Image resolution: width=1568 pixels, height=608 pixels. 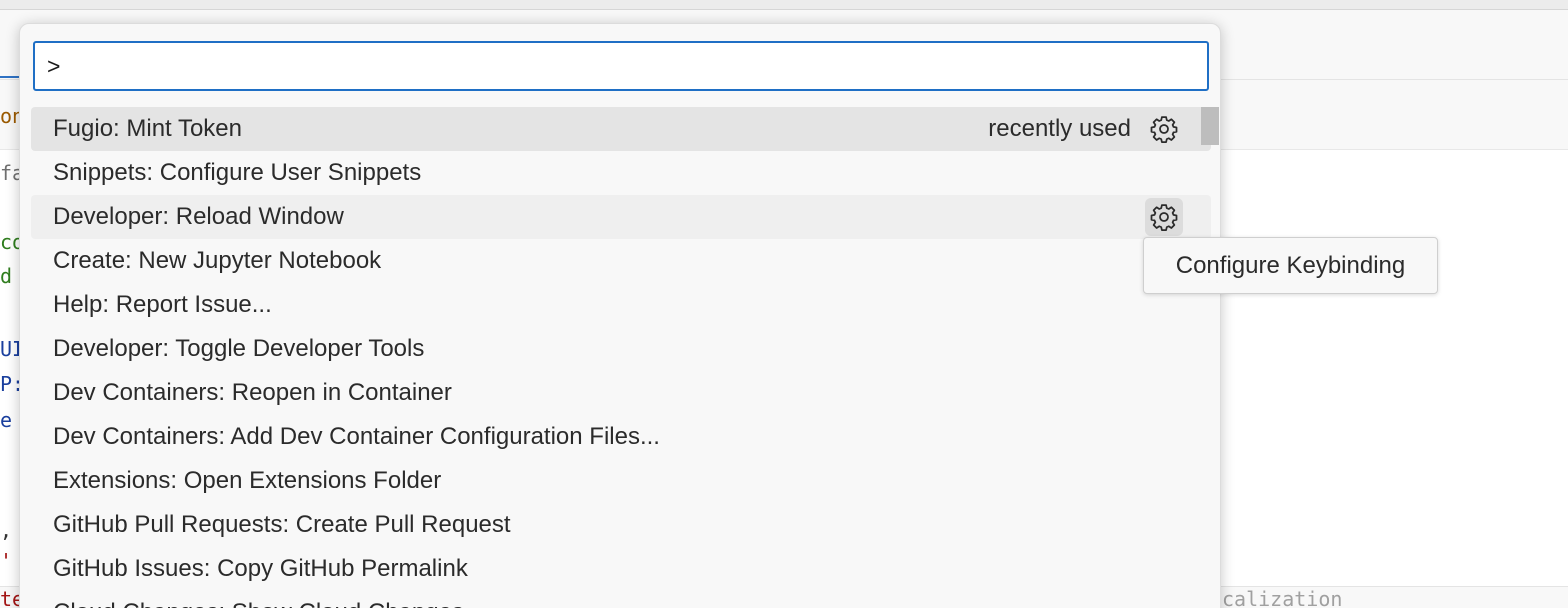 I want to click on code-fragment: e, so click(x=6, y=420).